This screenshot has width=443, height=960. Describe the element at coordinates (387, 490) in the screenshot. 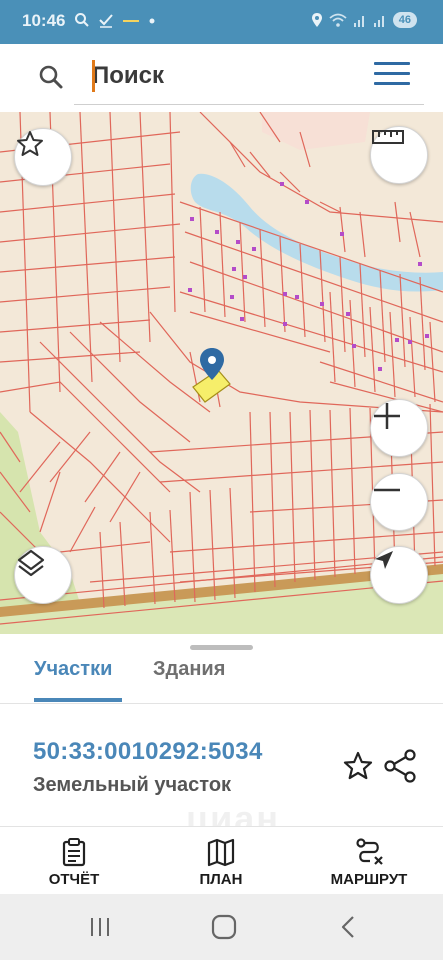

I see `zoom-out-icon` at that location.